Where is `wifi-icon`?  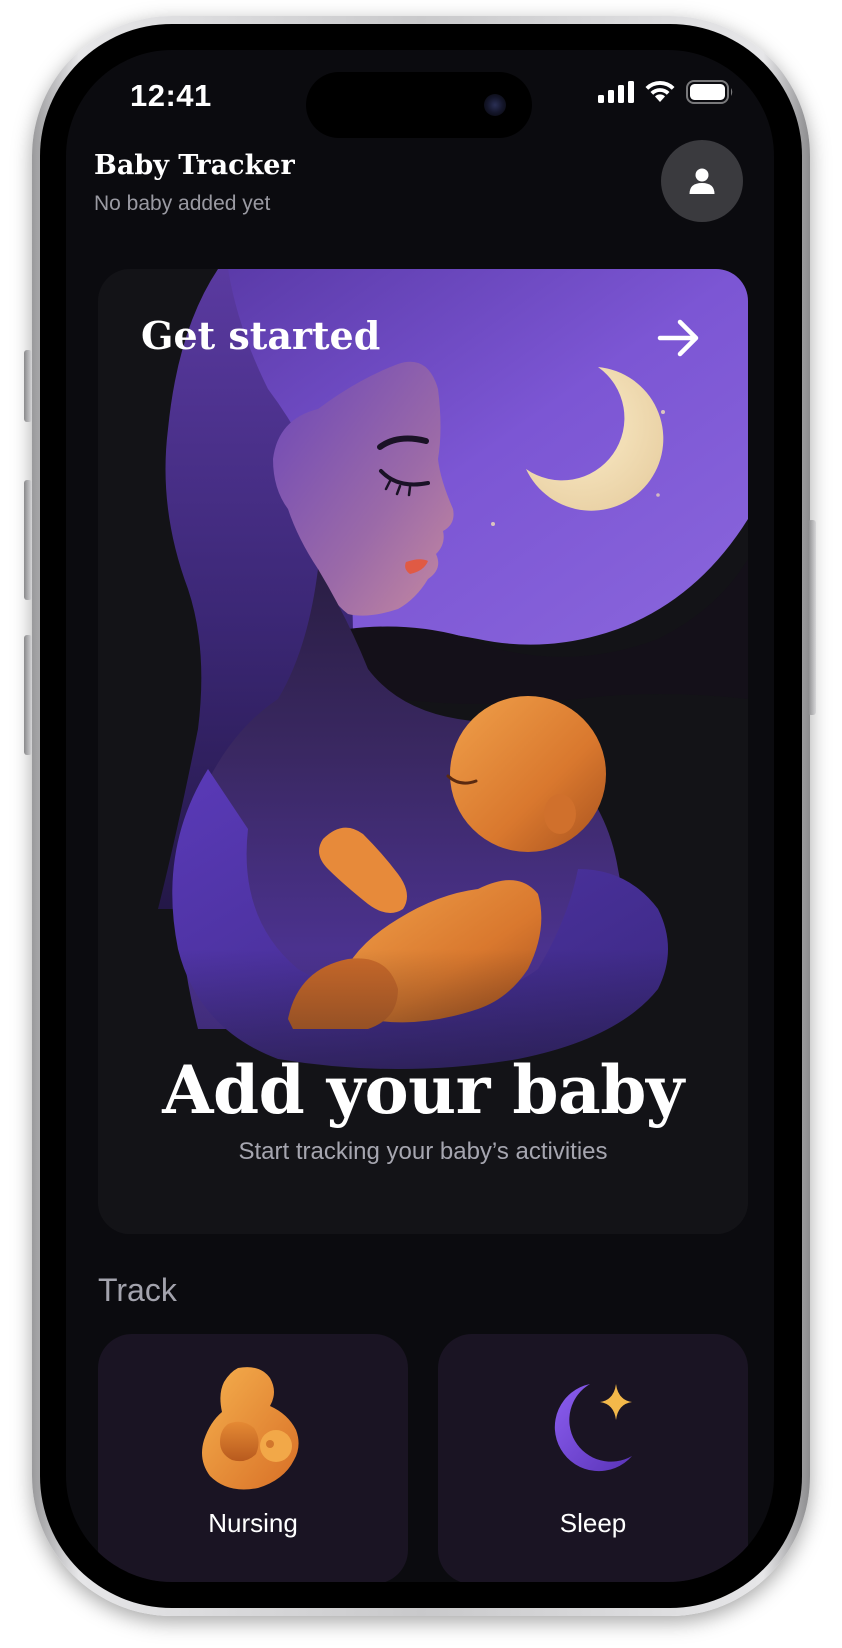
wifi-icon is located at coordinates (660, 91).